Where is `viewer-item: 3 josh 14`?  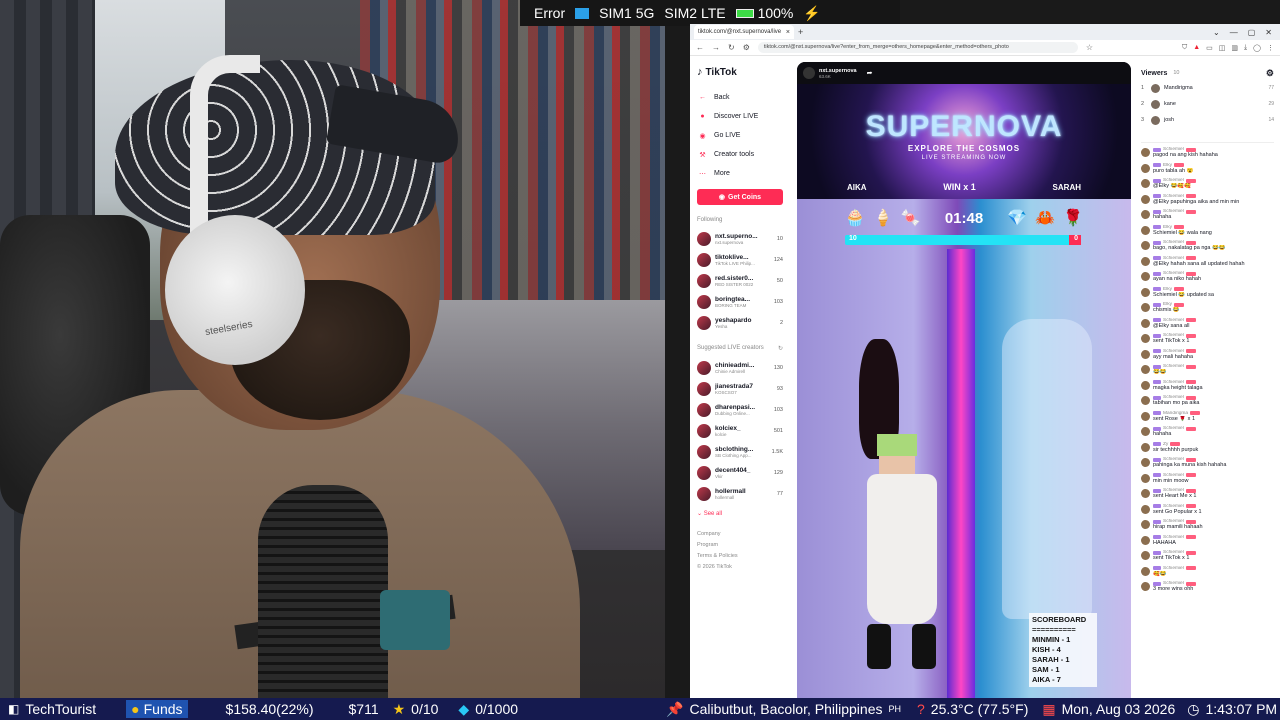
viewer-item: 3 josh 14 is located at coordinates (1207, 120).